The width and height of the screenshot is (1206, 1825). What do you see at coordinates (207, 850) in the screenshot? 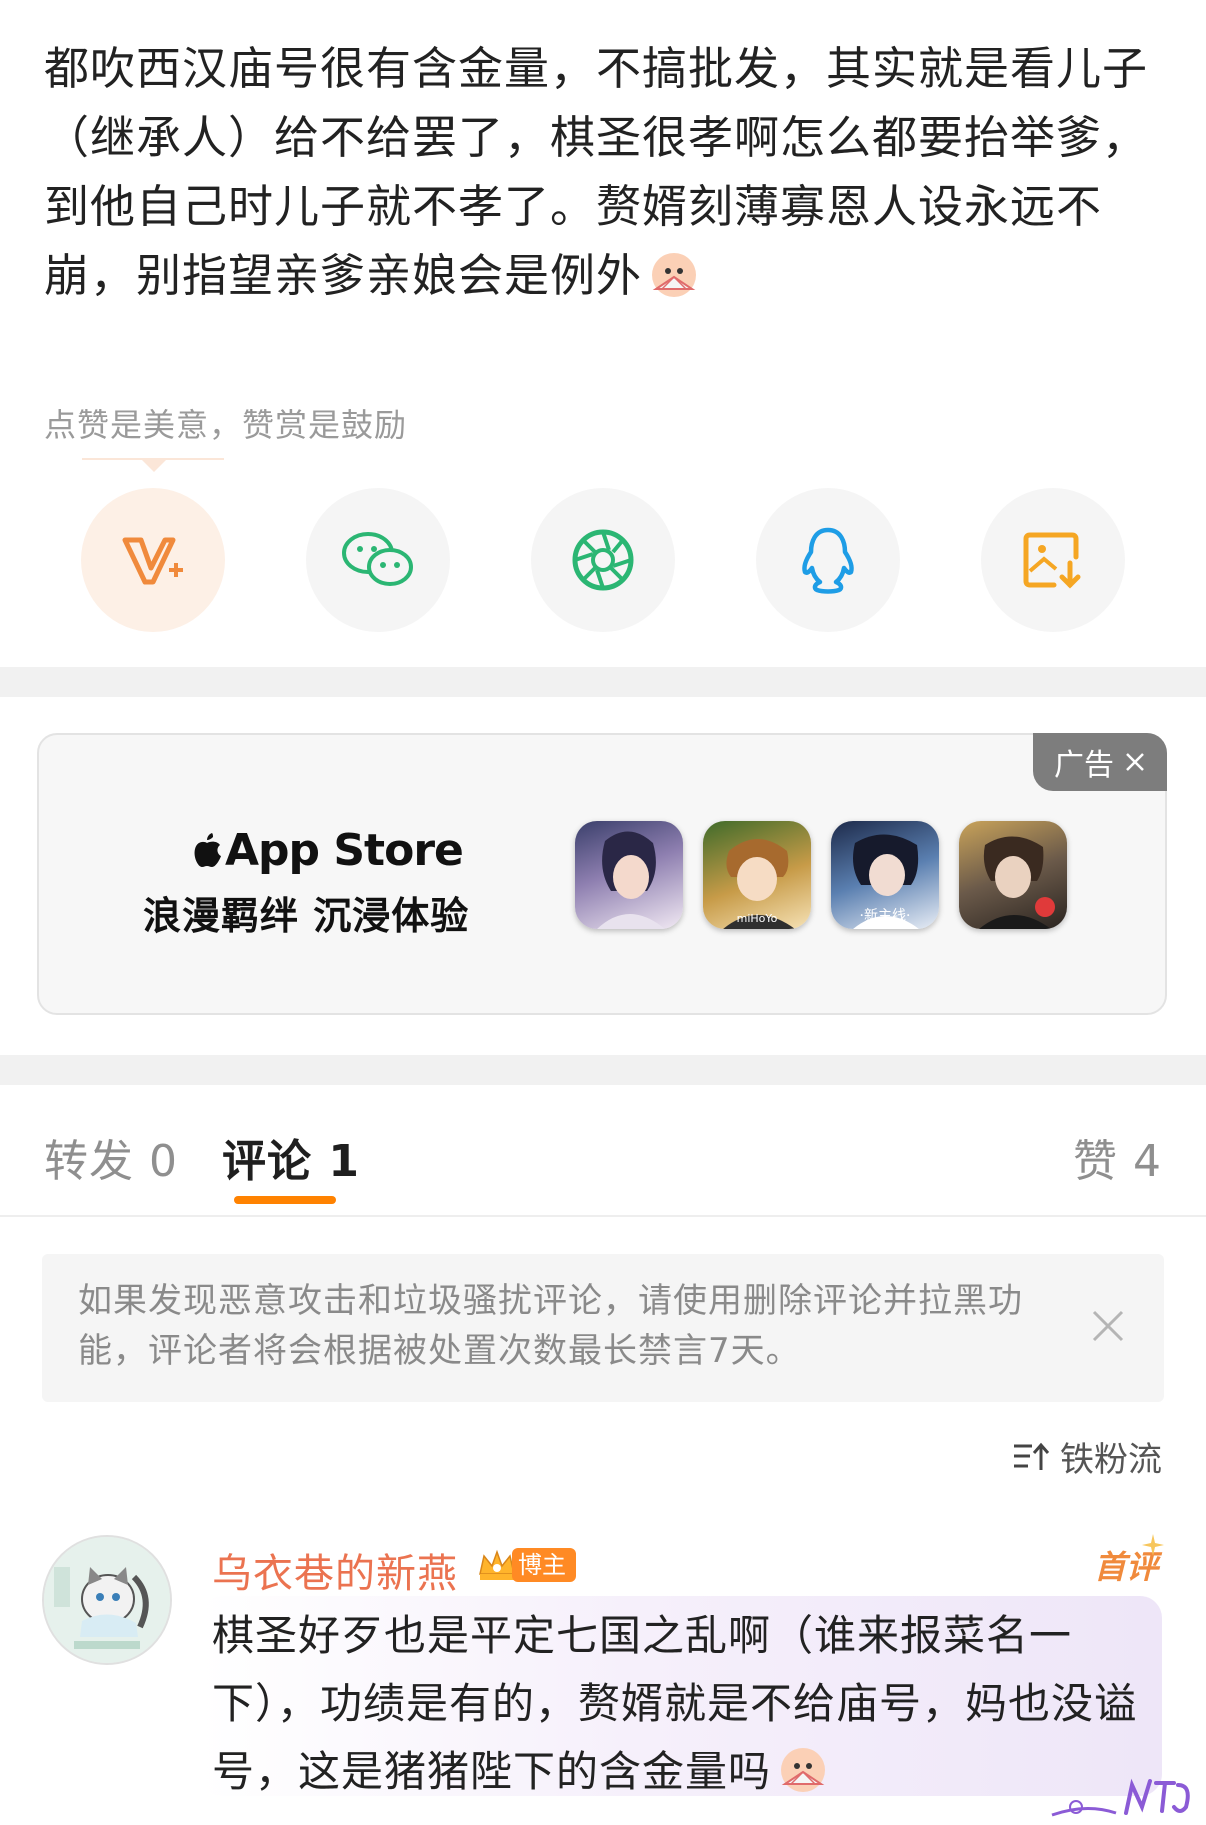
I see `apple-logo-icon` at bounding box center [207, 850].